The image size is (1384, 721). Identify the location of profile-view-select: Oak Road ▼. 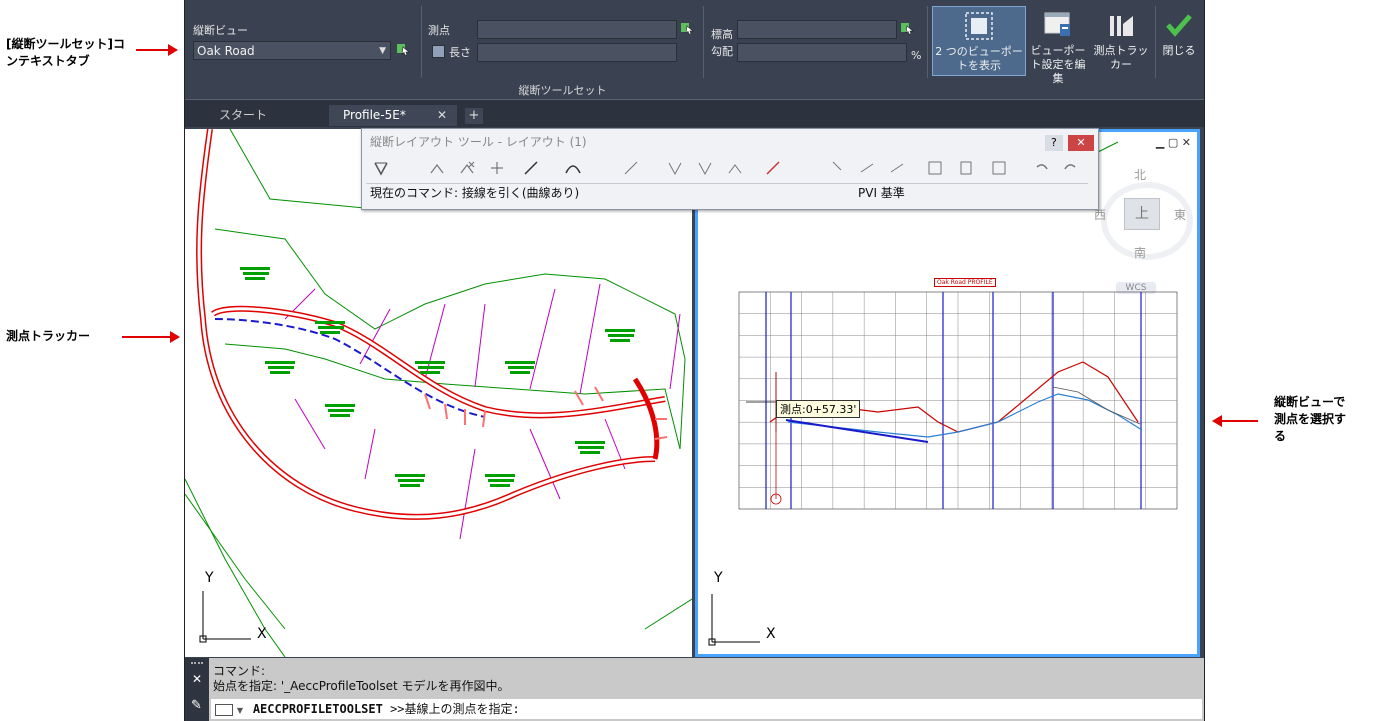
(292, 50).